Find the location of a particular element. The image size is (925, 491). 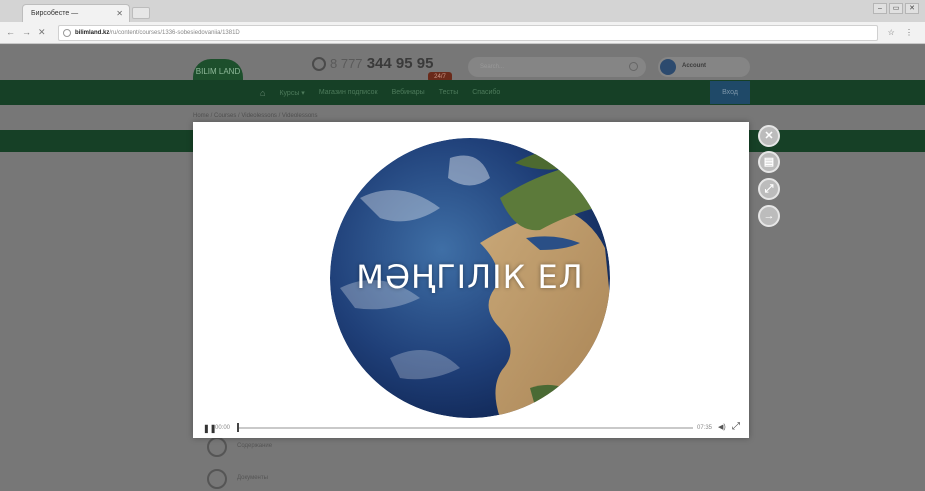

browser-tab: Бирсобесте — ✕ is located at coordinates (76, 13).